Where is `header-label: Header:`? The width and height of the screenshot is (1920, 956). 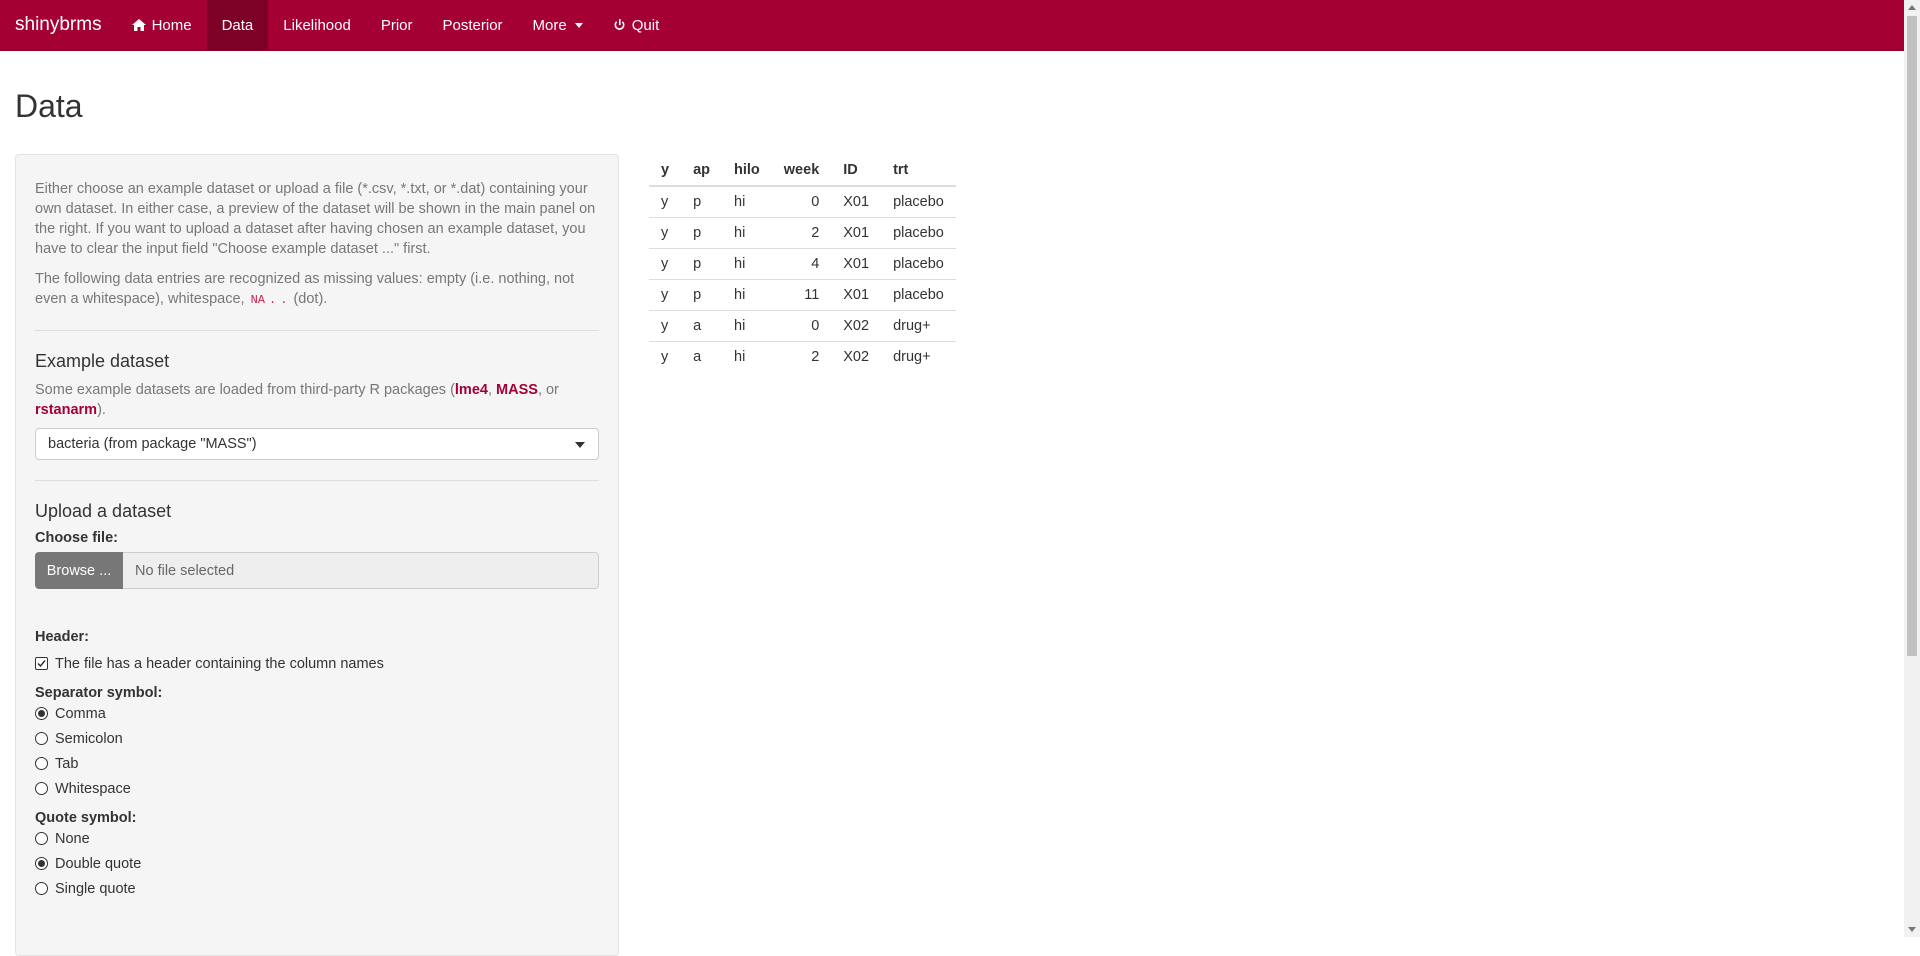
header-label: Header: is located at coordinates (62, 637).